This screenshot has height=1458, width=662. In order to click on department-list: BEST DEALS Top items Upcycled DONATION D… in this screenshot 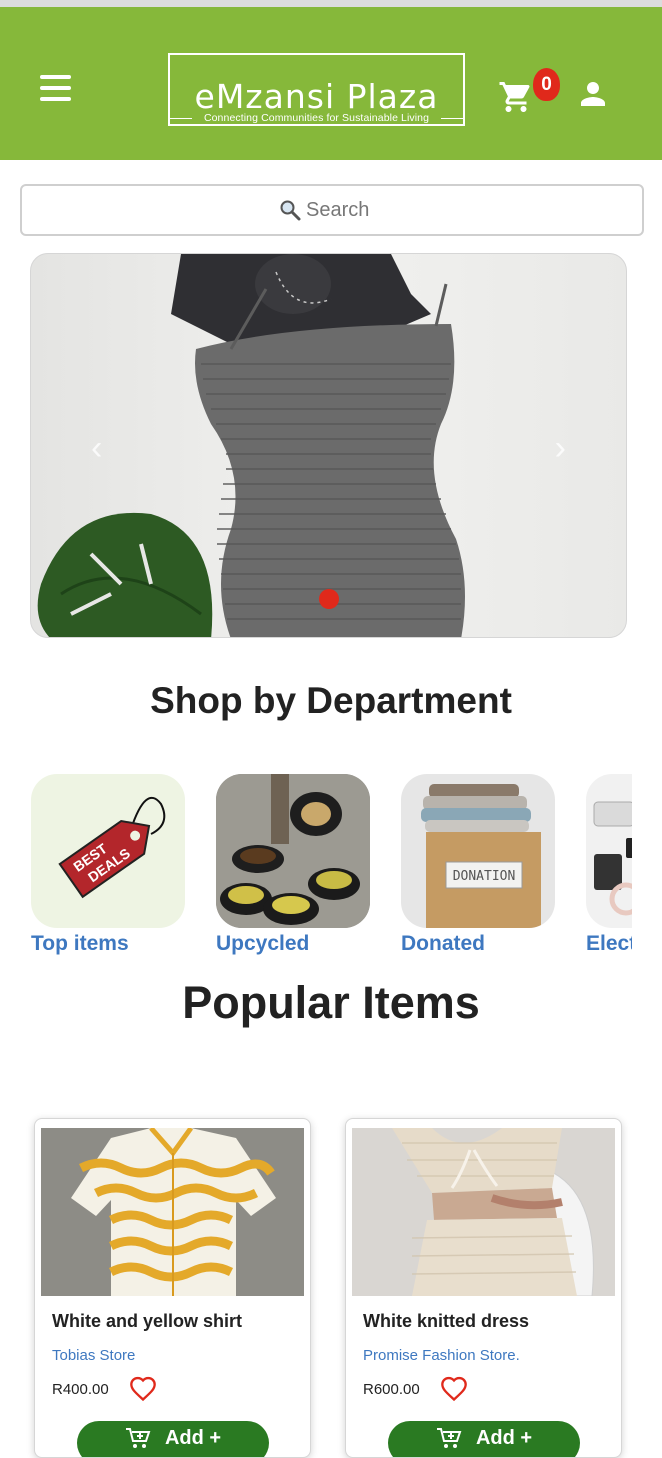, I will do `click(331, 869)`.